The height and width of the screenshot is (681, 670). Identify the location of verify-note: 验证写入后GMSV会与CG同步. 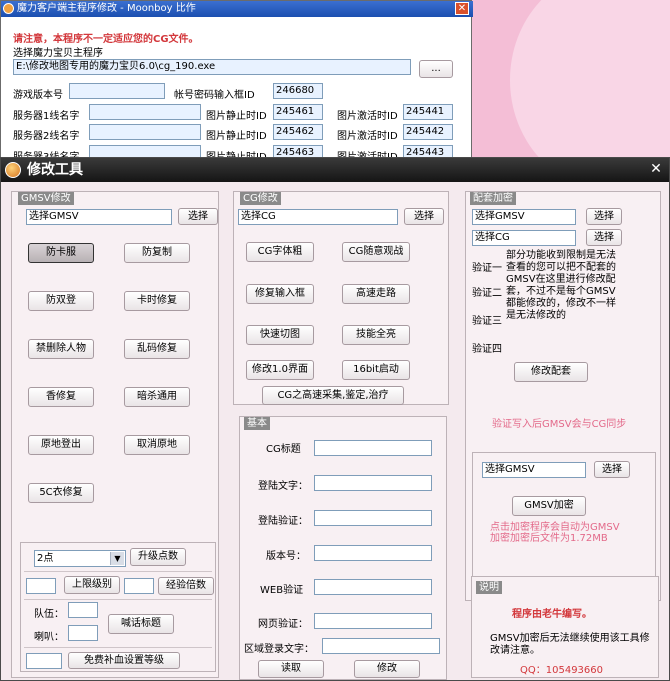
(559, 424).